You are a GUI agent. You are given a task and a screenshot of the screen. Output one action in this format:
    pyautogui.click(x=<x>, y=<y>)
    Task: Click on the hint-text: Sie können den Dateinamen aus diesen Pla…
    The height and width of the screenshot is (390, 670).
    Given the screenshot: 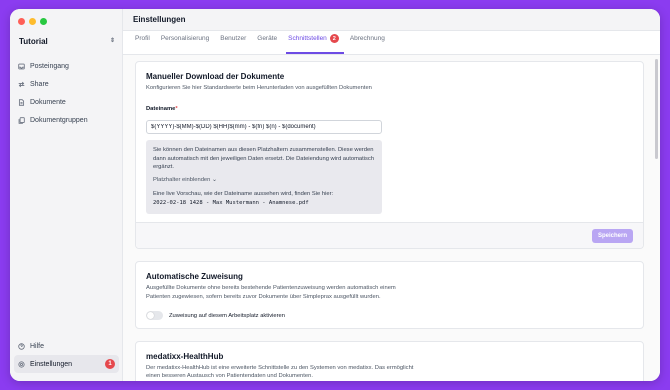 What is the action you would take?
    pyautogui.click(x=264, y=159)
    